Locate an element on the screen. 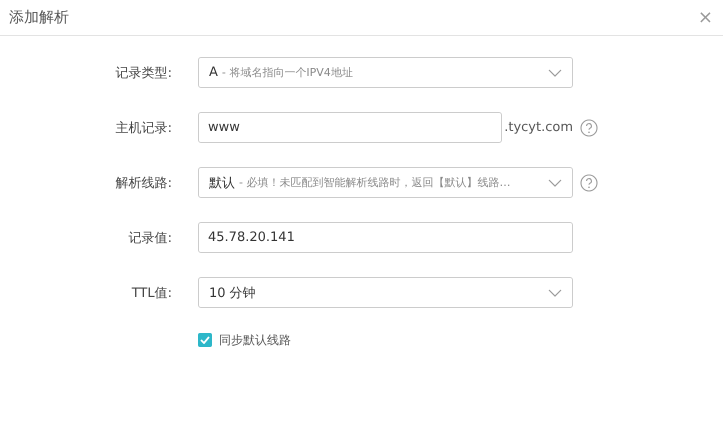 The width and height of the screenshot is (723, 433). field-label: 记录类型: is located at coordinates (143, 73).